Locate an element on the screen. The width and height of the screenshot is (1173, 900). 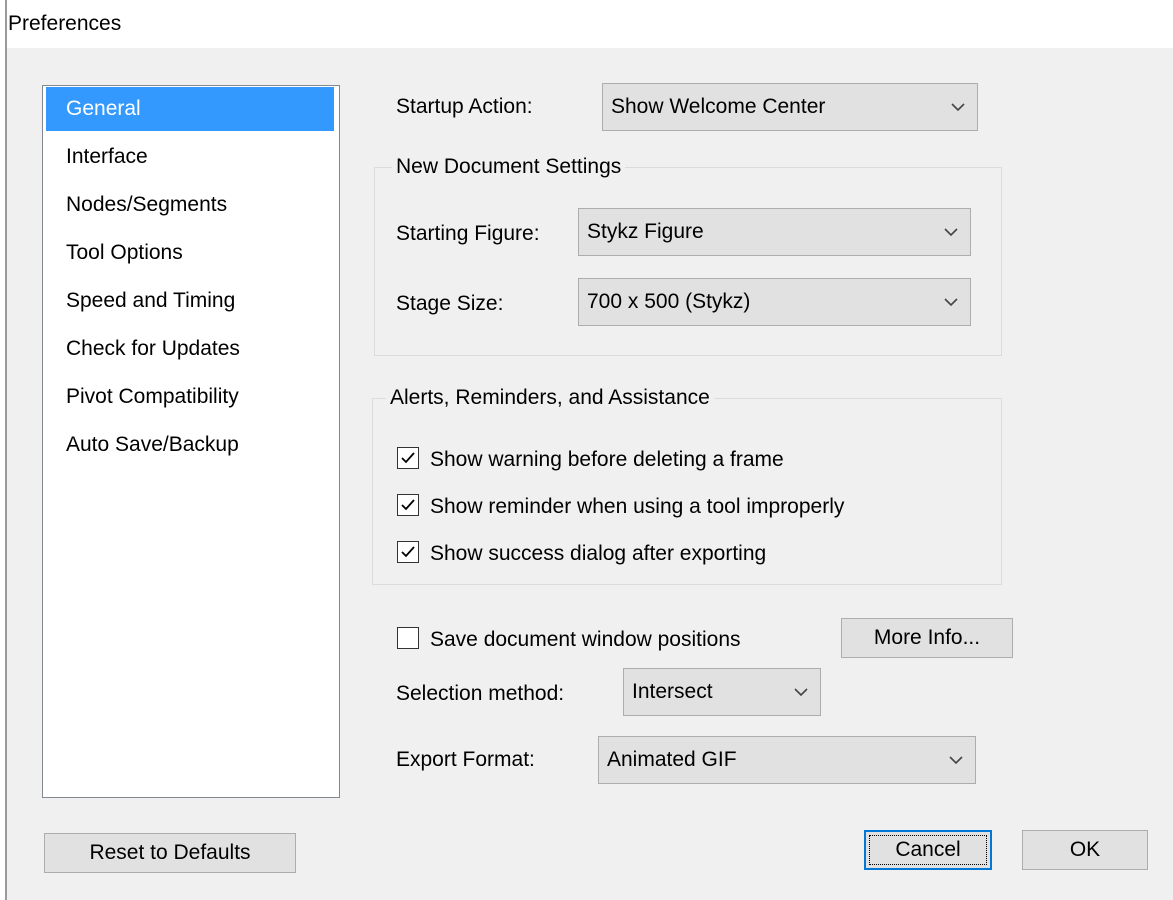
stage-size-label: Stage Size: is located at coordinates (450, 303).